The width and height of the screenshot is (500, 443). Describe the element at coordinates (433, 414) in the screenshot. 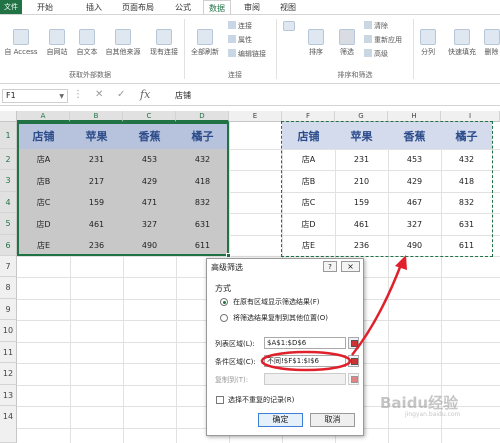

I see `watermark-url: jingyan.baidu.com` at that location.